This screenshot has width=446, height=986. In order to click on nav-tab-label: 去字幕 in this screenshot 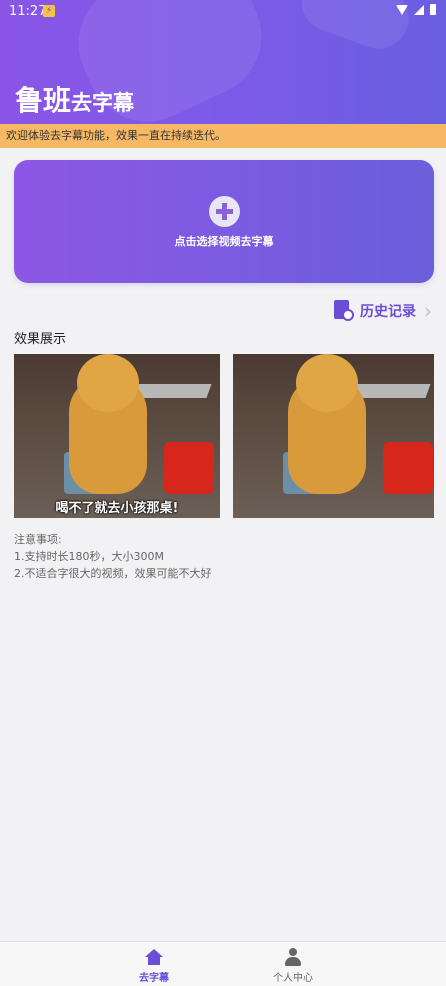, I will do `click(154, 978)`.